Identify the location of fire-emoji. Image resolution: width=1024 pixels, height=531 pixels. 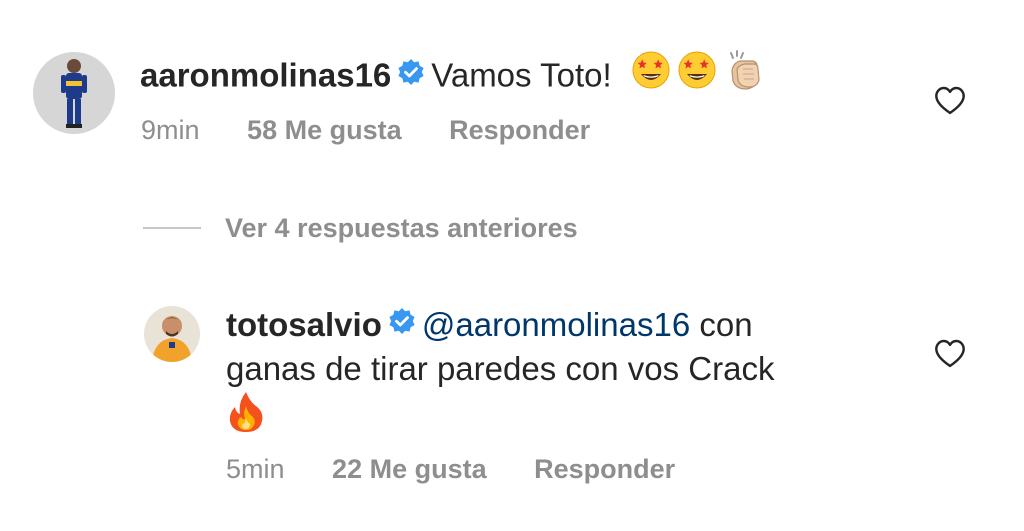
(246, 417).